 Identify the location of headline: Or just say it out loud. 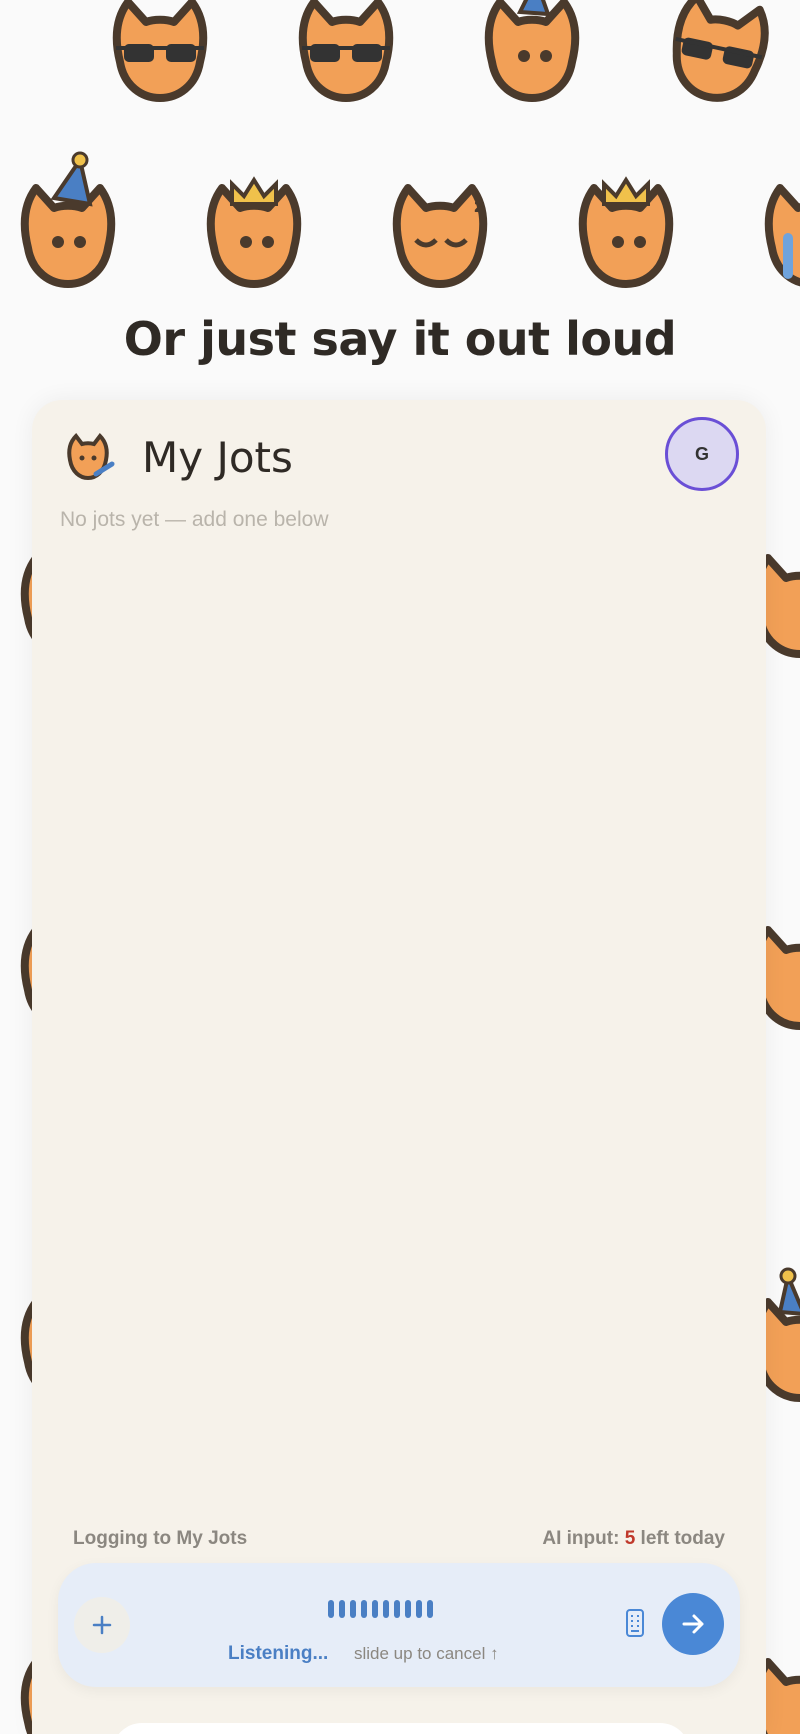
(400, 339).